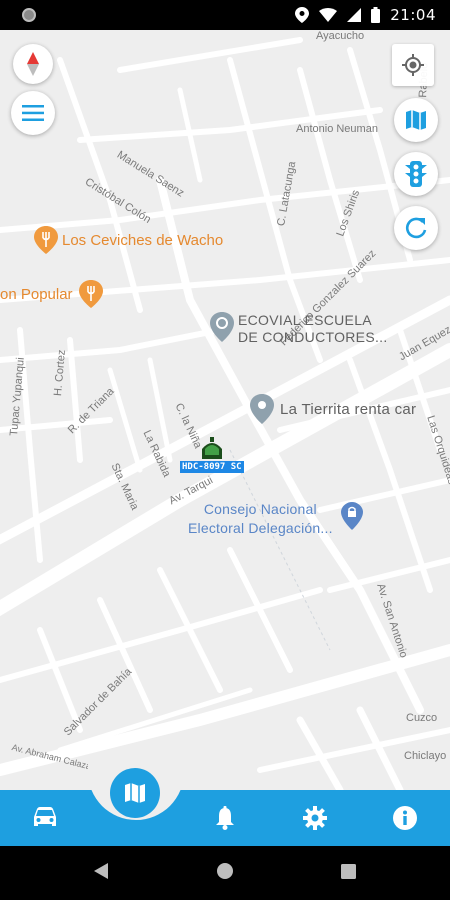 This screenshot has height=900, width=450. I want to click on poi-popular: on Popular, so click(51, 294).